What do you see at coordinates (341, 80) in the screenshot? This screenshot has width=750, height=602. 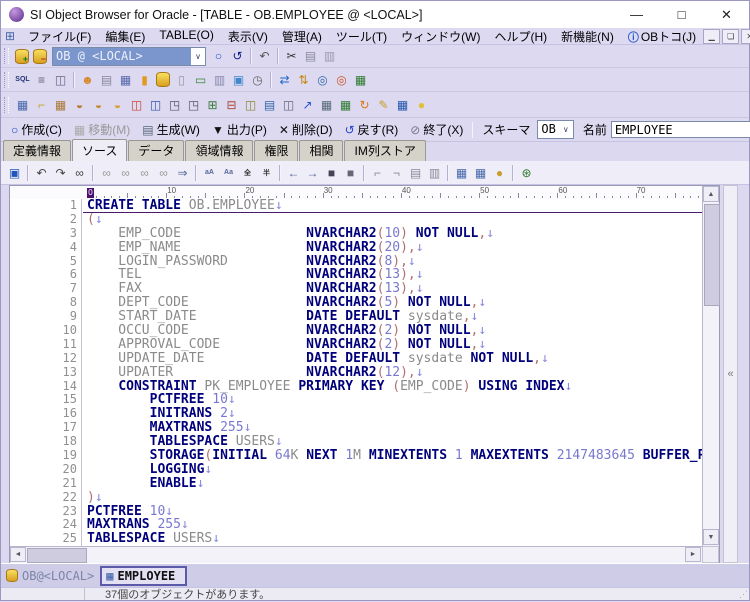 I see `object-search-icon: ◎` at bounding box center [341, 80].